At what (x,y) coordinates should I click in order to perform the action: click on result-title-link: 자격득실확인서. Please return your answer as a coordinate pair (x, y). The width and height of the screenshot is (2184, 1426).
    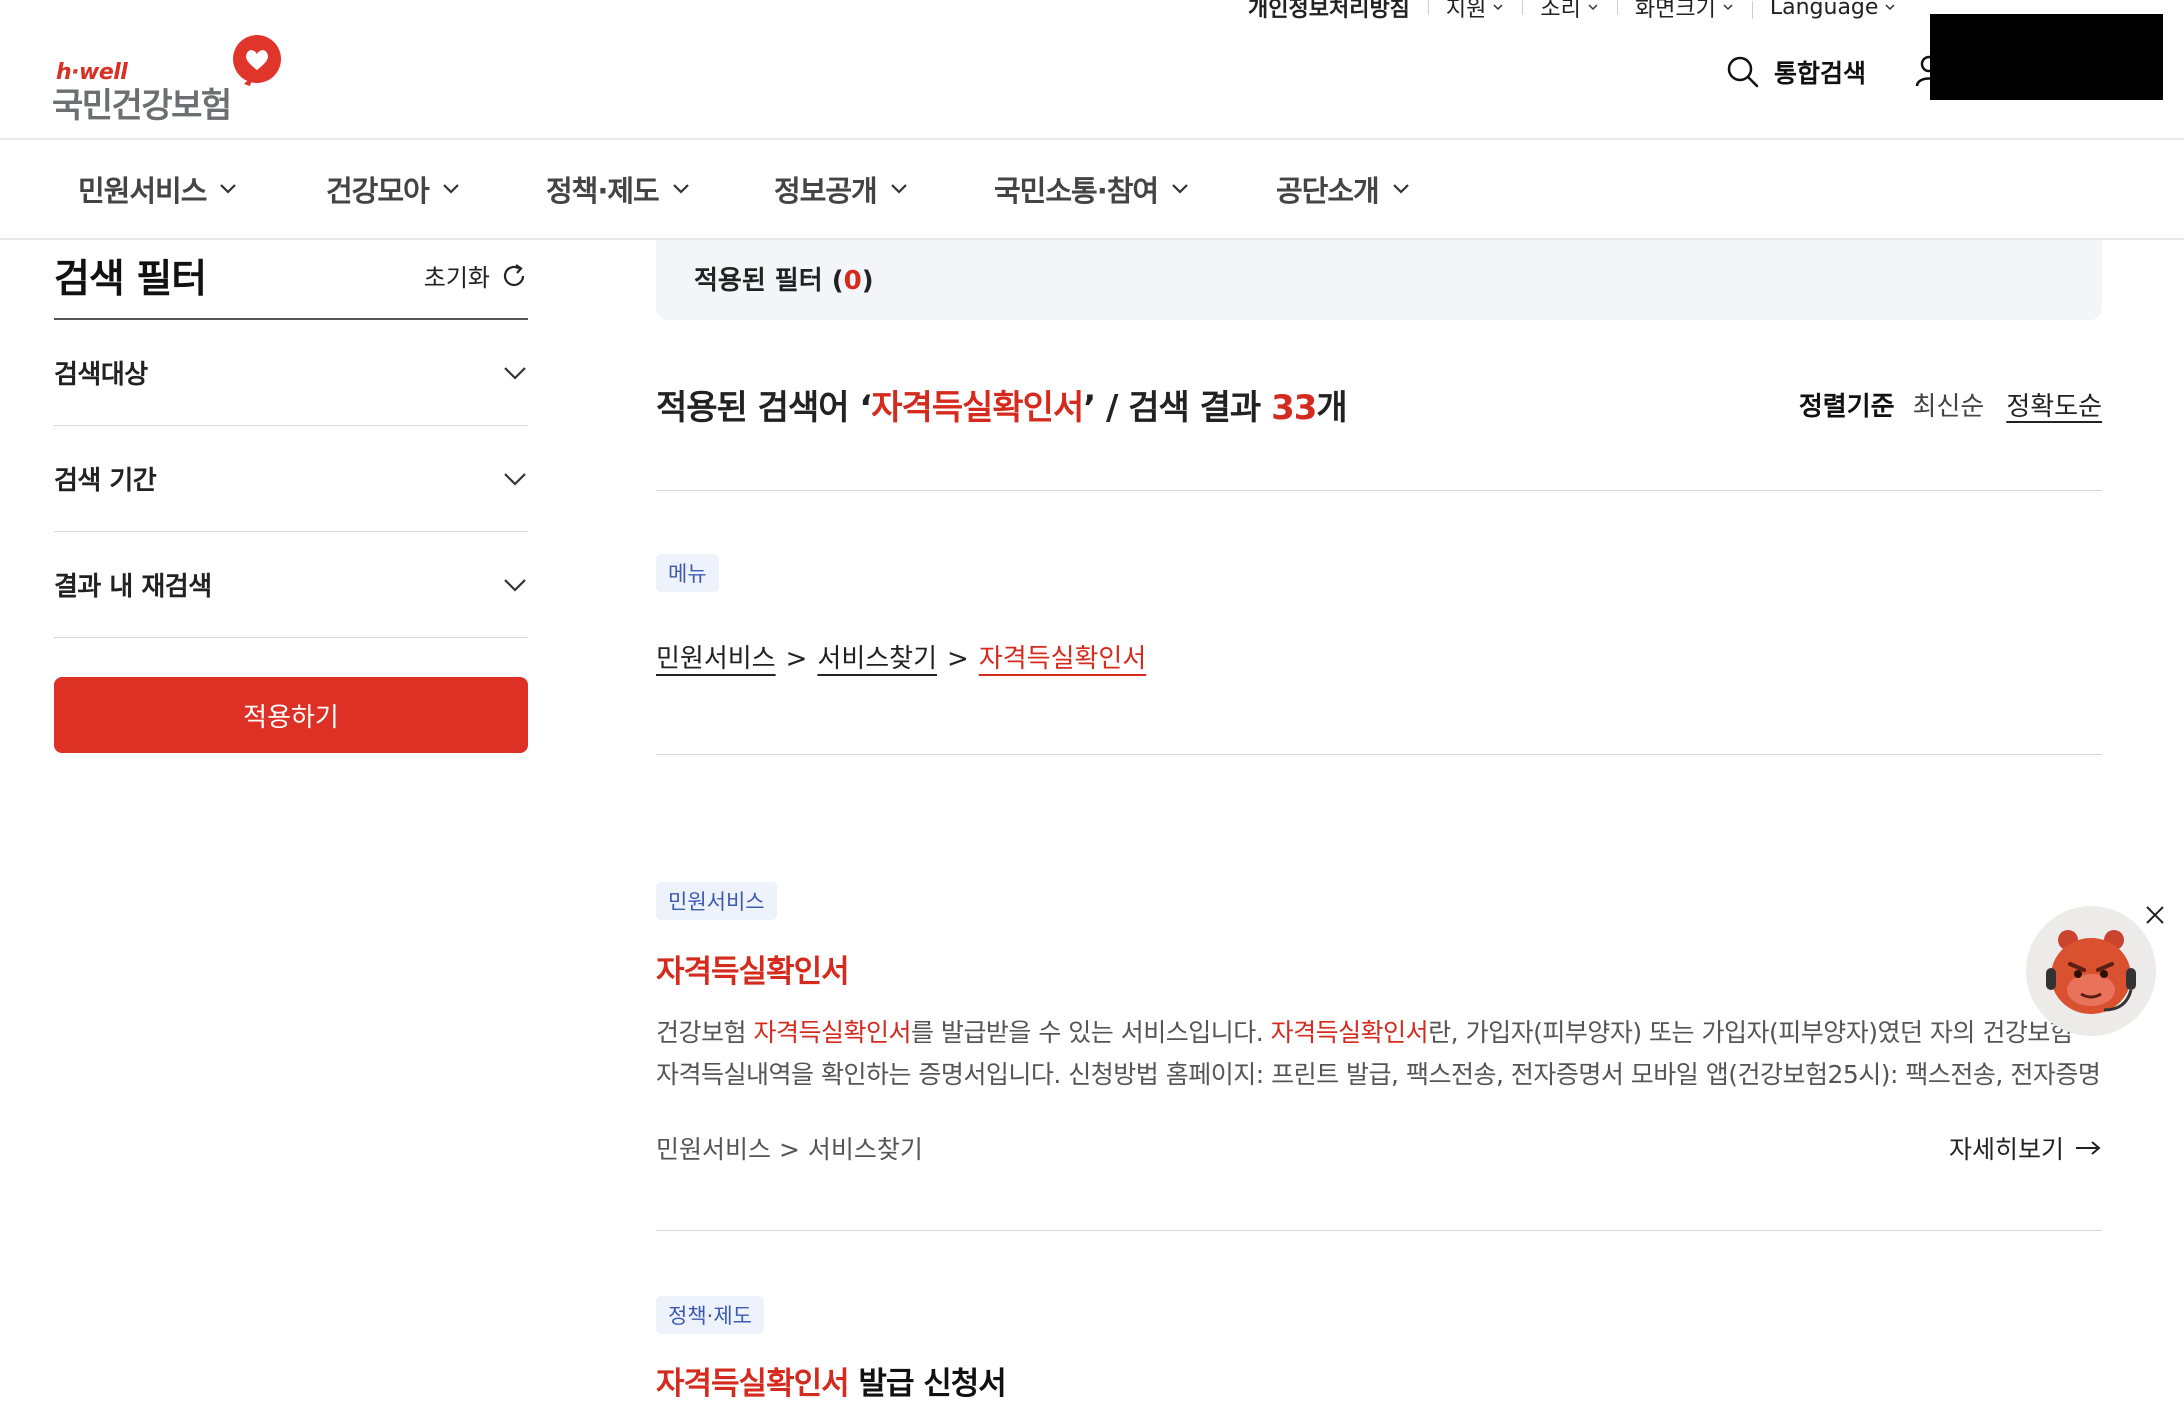
    Looking at the image, I should click on (753, 968).